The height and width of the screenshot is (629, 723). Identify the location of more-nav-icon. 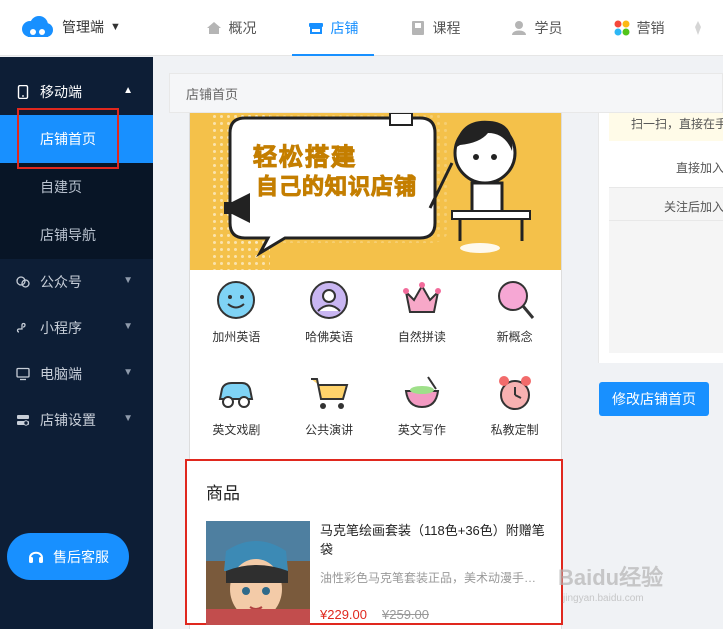
(698, 28).